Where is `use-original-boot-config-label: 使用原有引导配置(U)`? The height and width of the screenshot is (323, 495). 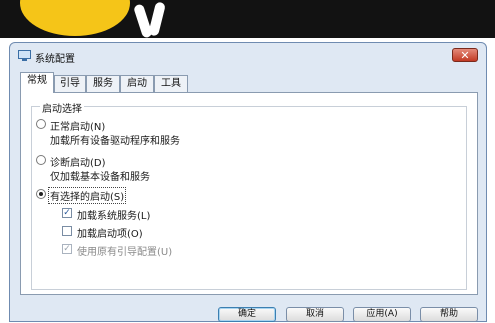 use-original-boot-config-label: 使用原有引导配置(U) is located at coordinates (125, 252).